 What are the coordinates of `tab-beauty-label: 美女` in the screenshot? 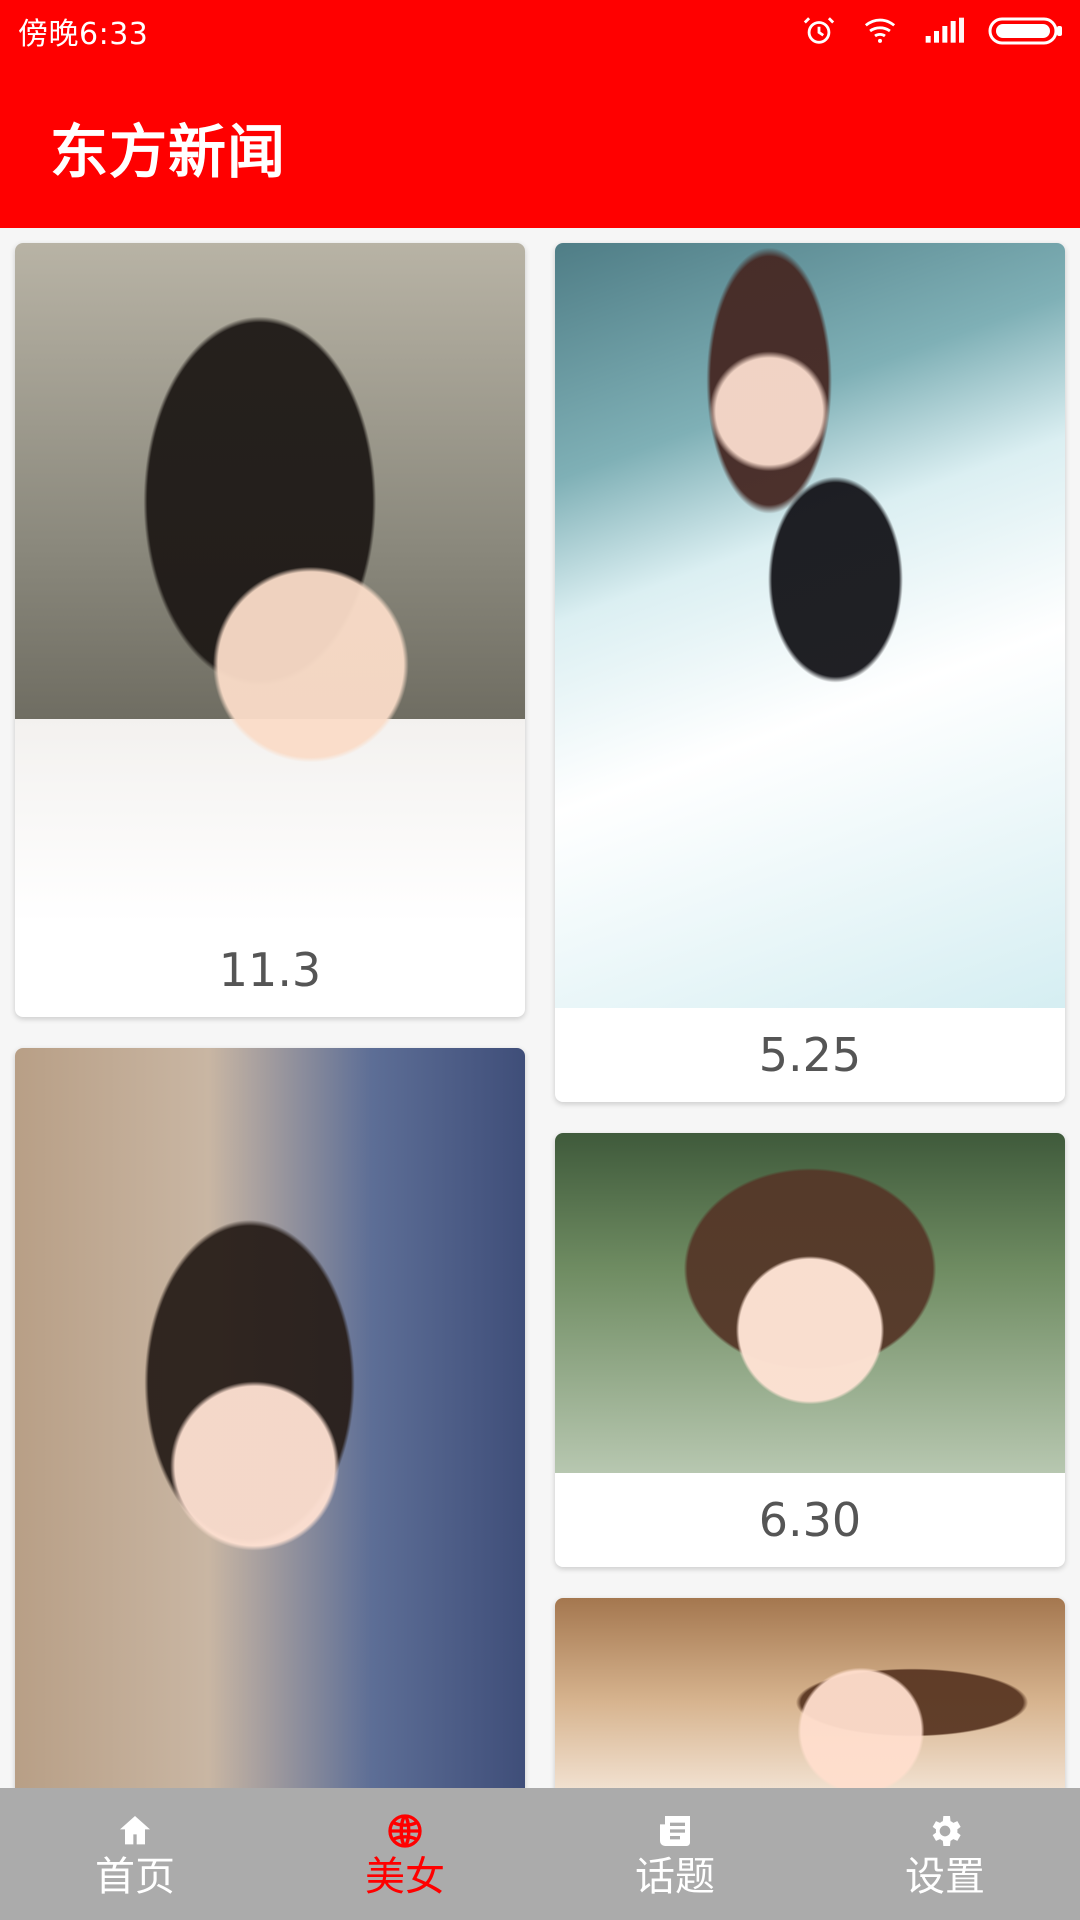 It's located at (405, 1877).